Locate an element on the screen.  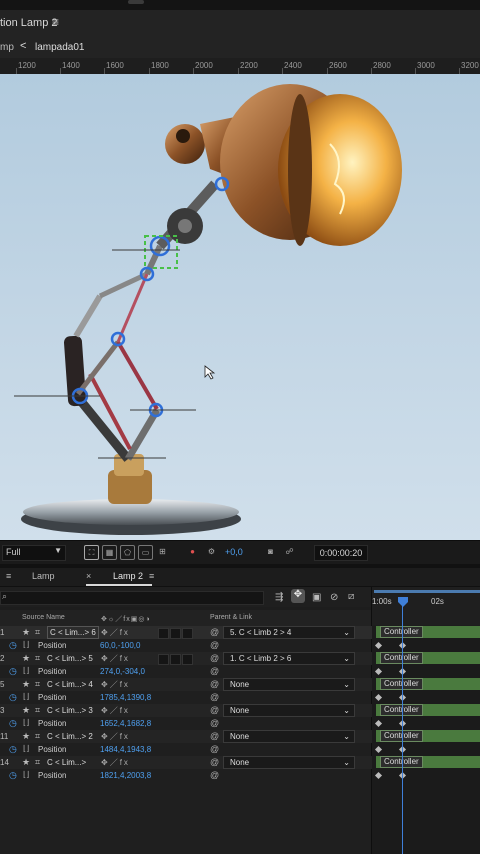
color-management-icon: ⚙ is located at coordinates (211, 551).